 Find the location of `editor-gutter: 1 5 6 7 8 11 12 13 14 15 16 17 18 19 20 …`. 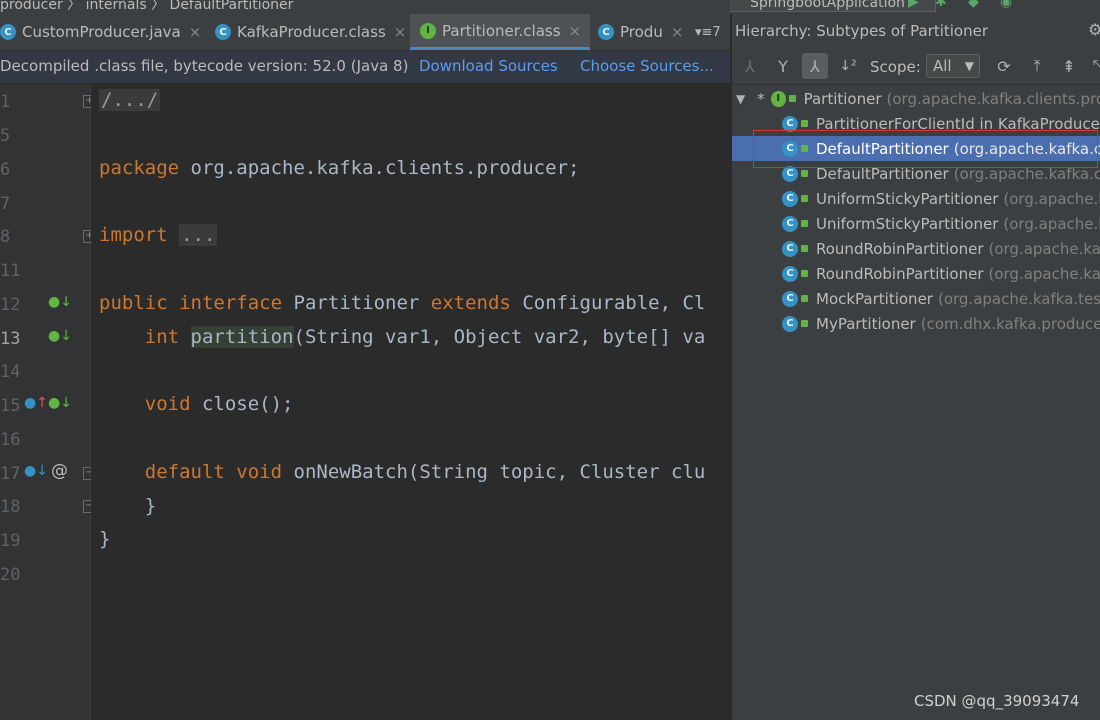

editor-gutter: 1 5 6 7 8 11 12 13 14 15 16 17 18 19 20 … is located at coordinates (48, 402).